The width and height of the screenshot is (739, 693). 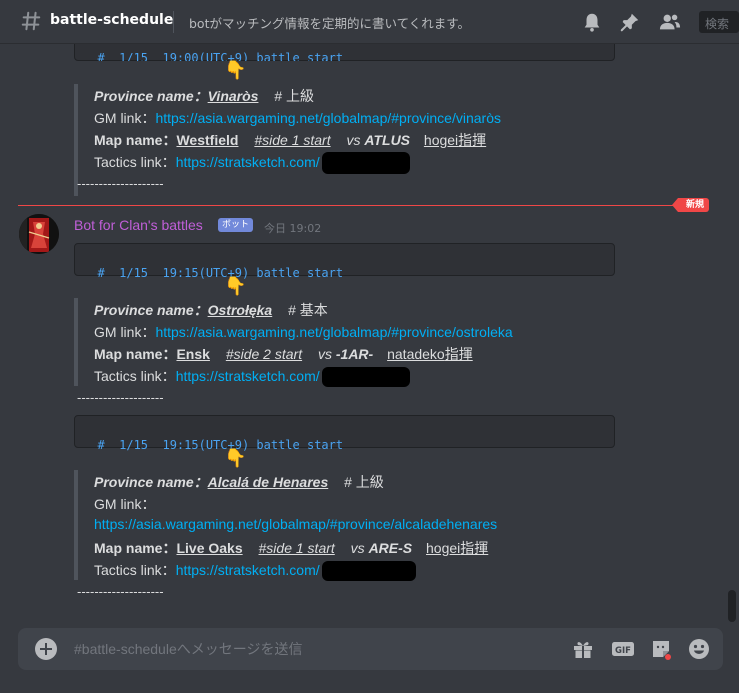 What do you see at coordinates (293, 228) in the screenshot?
I see `message-timestamp: 今日 19:02` at bounding box center [293, 228].